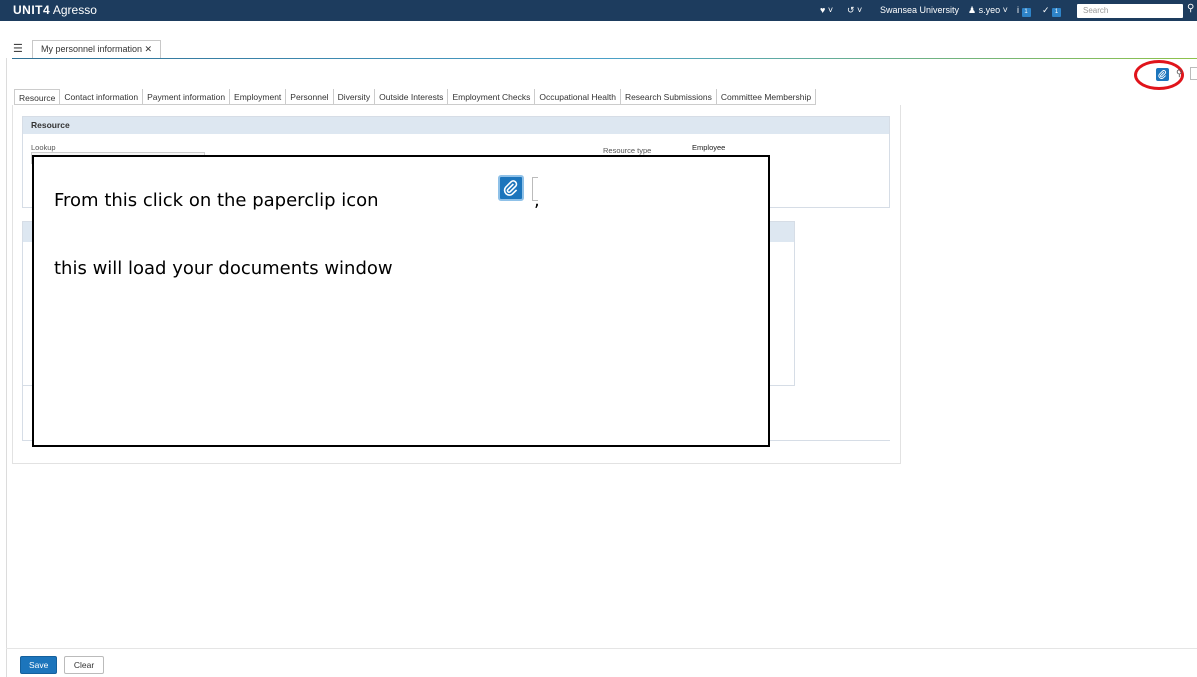 The height and width of the screenshot is (677, 1197). What do you see at coordinates (578, 96) in the screenshot?
I see `tab-occupational-health: Occupational Health` at bounding box center [578, 96].